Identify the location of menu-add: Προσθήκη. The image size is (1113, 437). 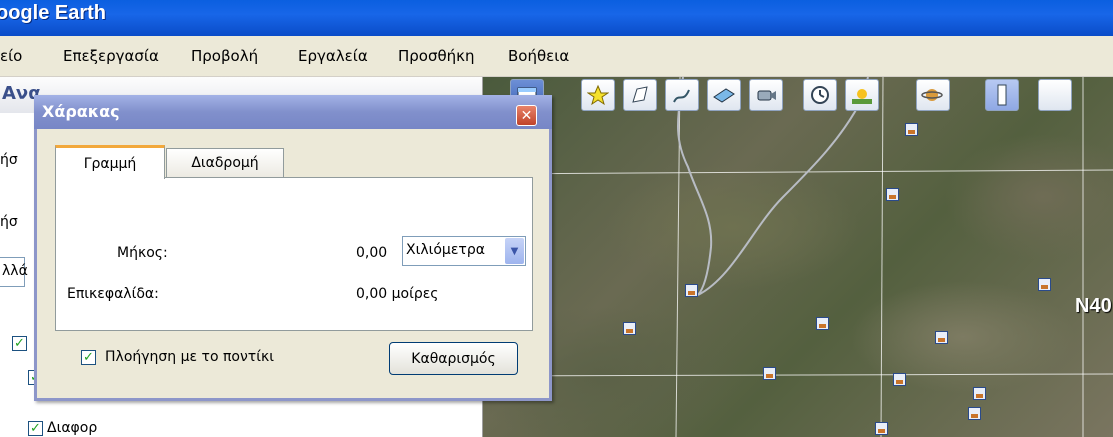
(436, 56).